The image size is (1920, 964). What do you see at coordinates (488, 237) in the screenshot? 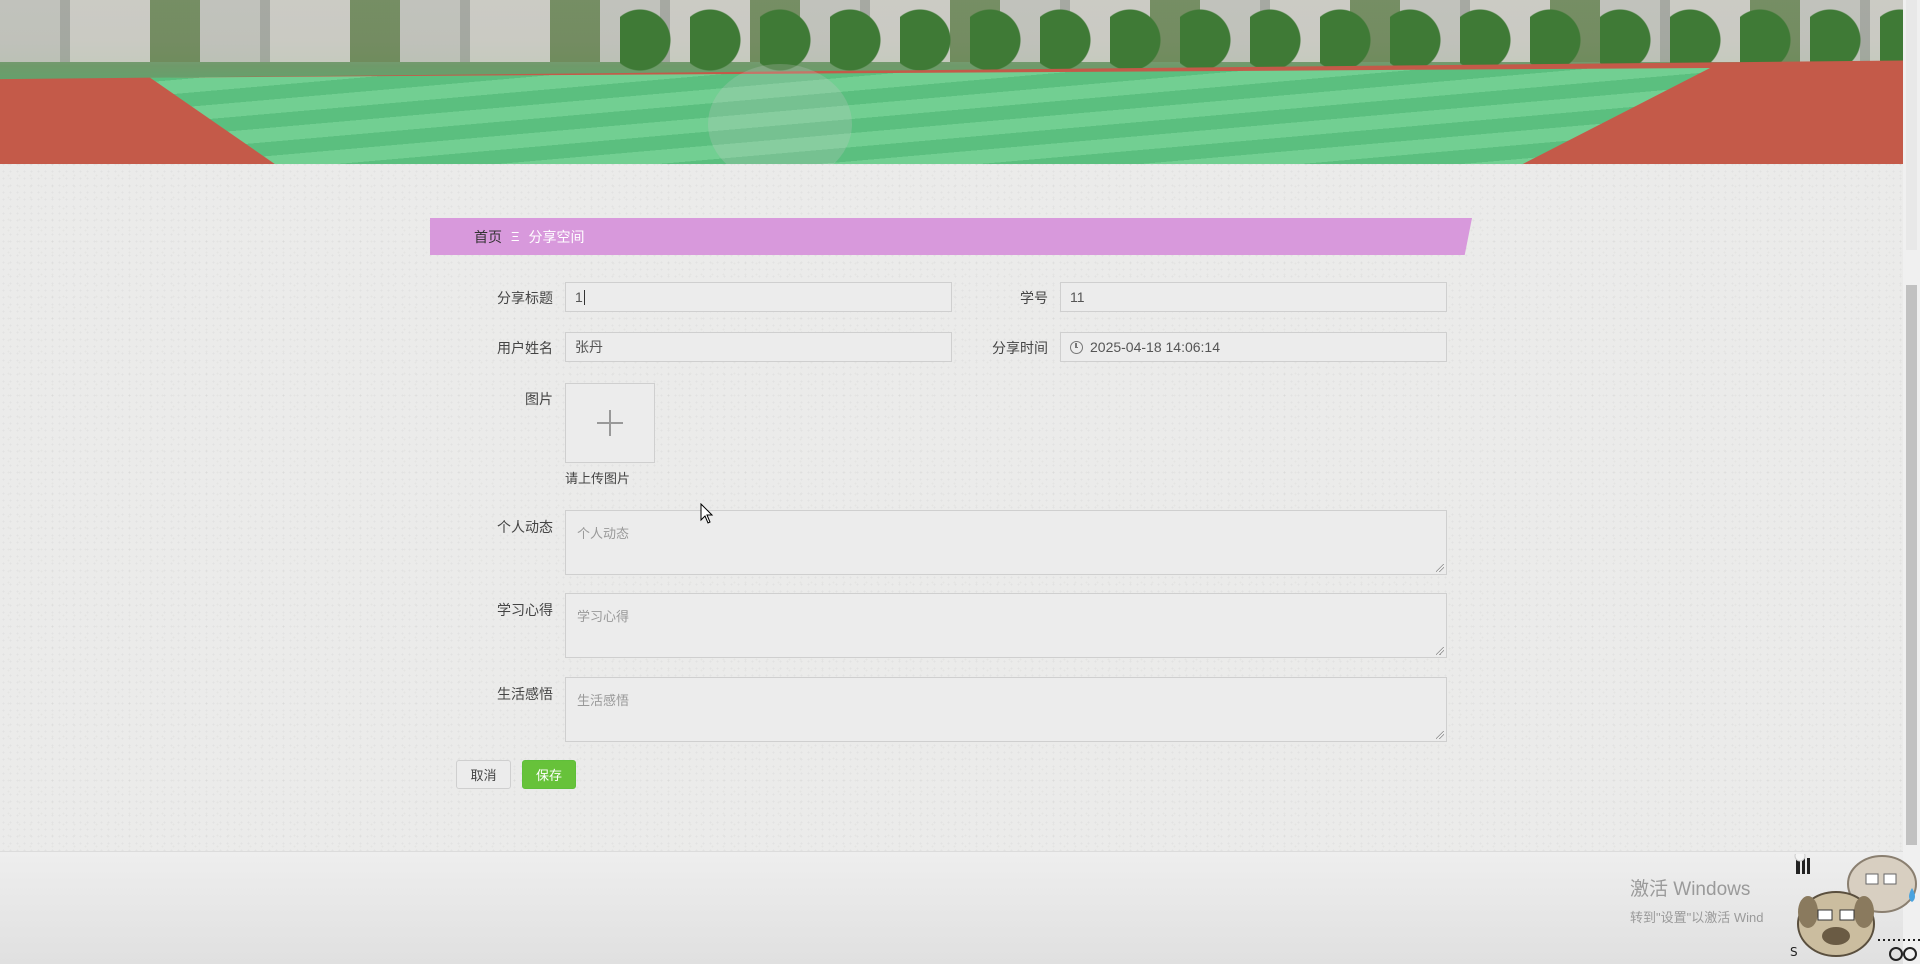
I see `breadcrumb-home-link: 首页` at bounding box center [488, 237].